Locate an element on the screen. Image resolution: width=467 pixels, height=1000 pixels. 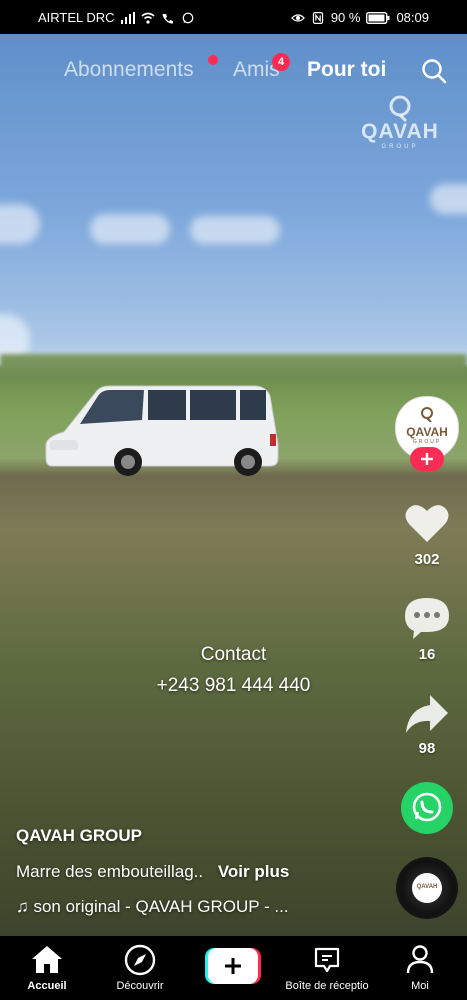
treeline is located at coordinates (233, 366).